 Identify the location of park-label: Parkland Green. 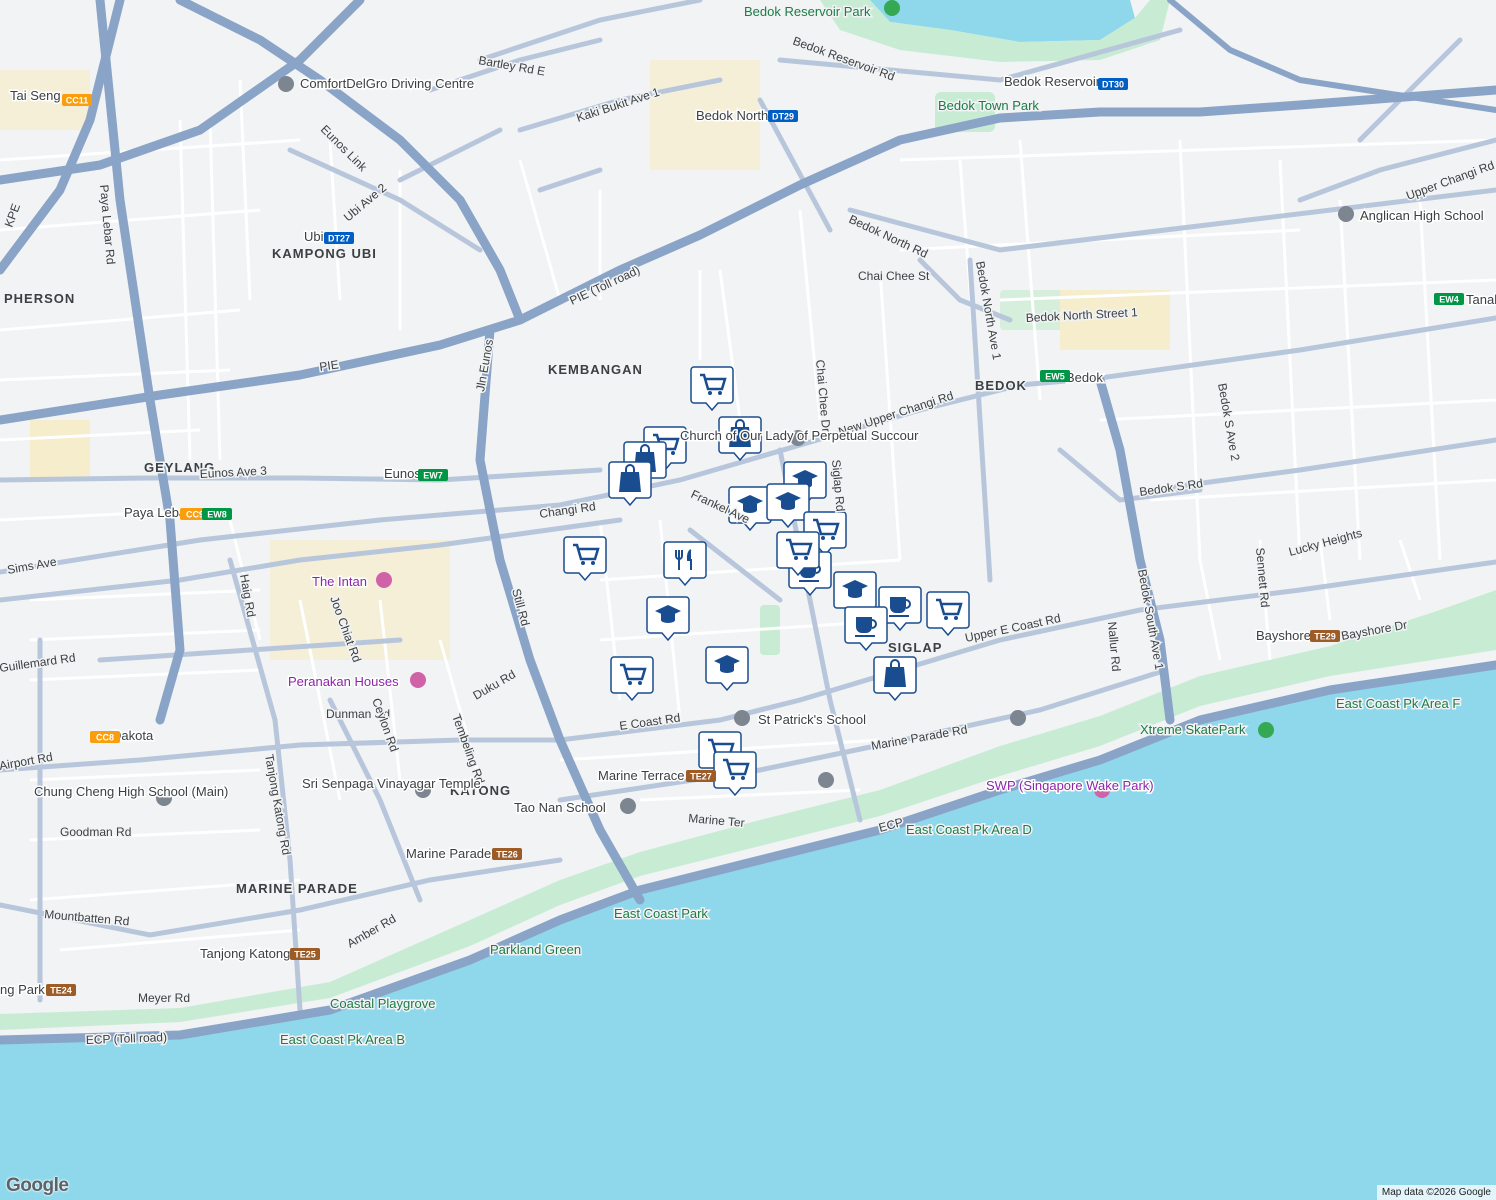
(535, 949).